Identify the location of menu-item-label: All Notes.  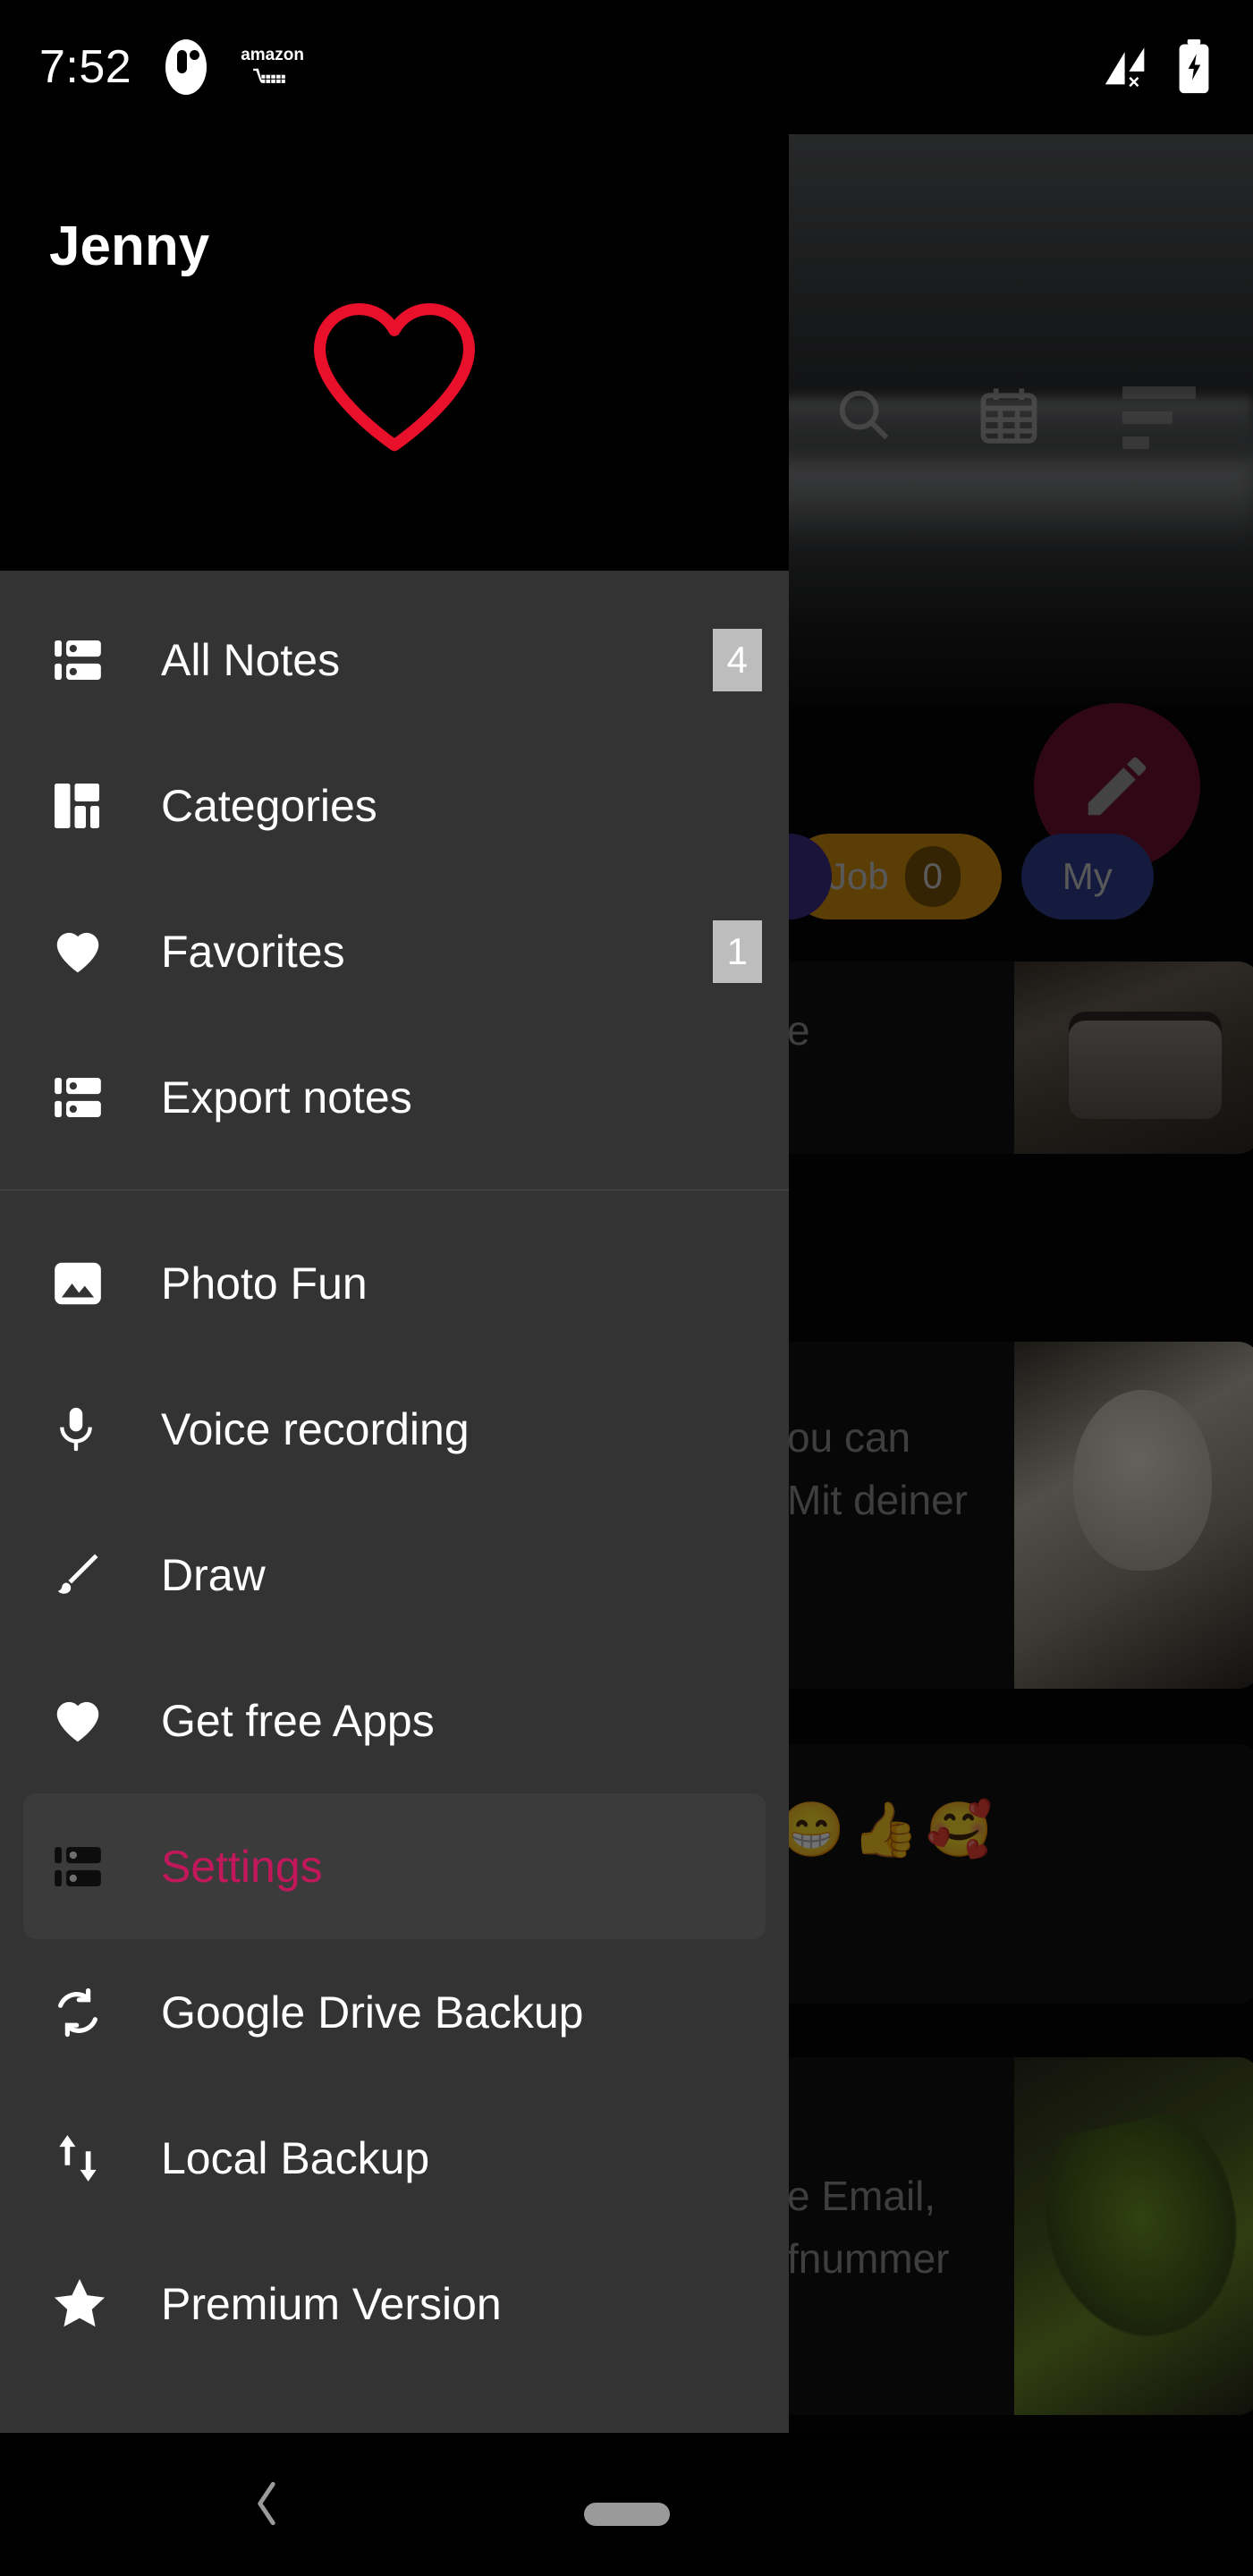
(251, 659).